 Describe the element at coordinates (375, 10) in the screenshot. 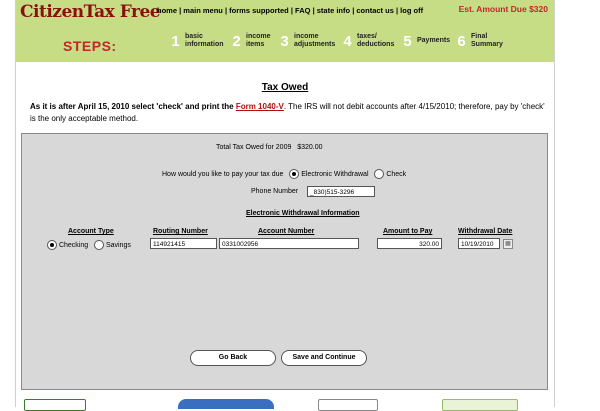

I see `nav-contact-us: contact us` at that location.